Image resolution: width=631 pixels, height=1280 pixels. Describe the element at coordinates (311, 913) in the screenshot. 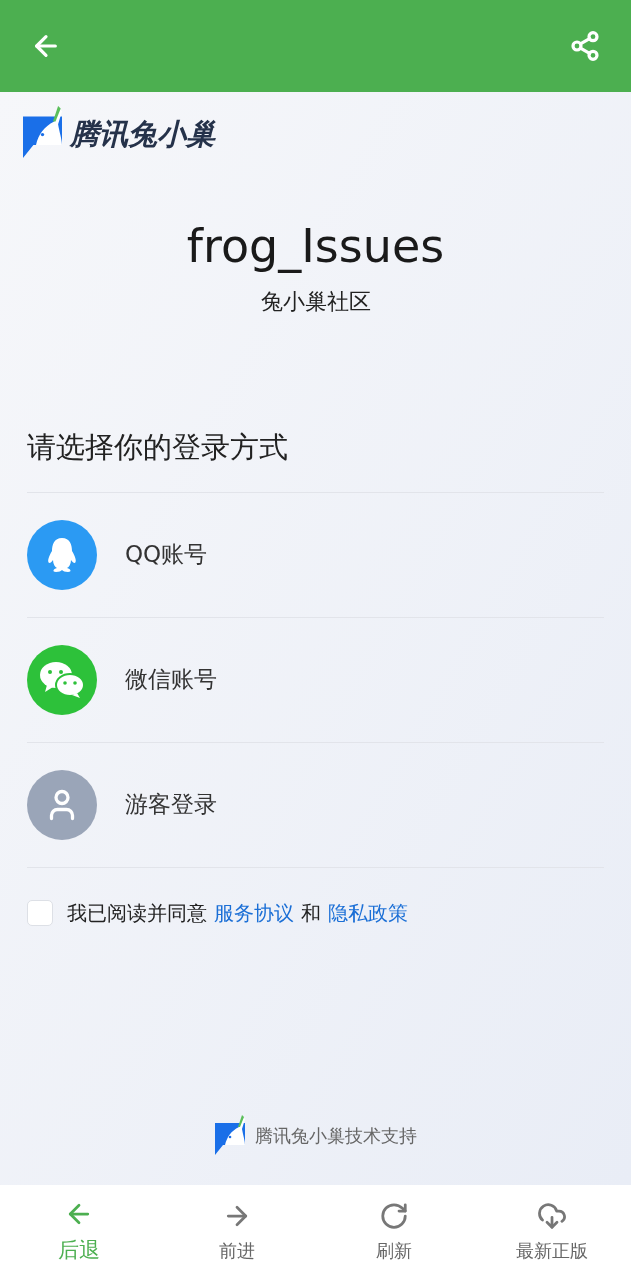

I see `agreement-joiner: 和` at that location.